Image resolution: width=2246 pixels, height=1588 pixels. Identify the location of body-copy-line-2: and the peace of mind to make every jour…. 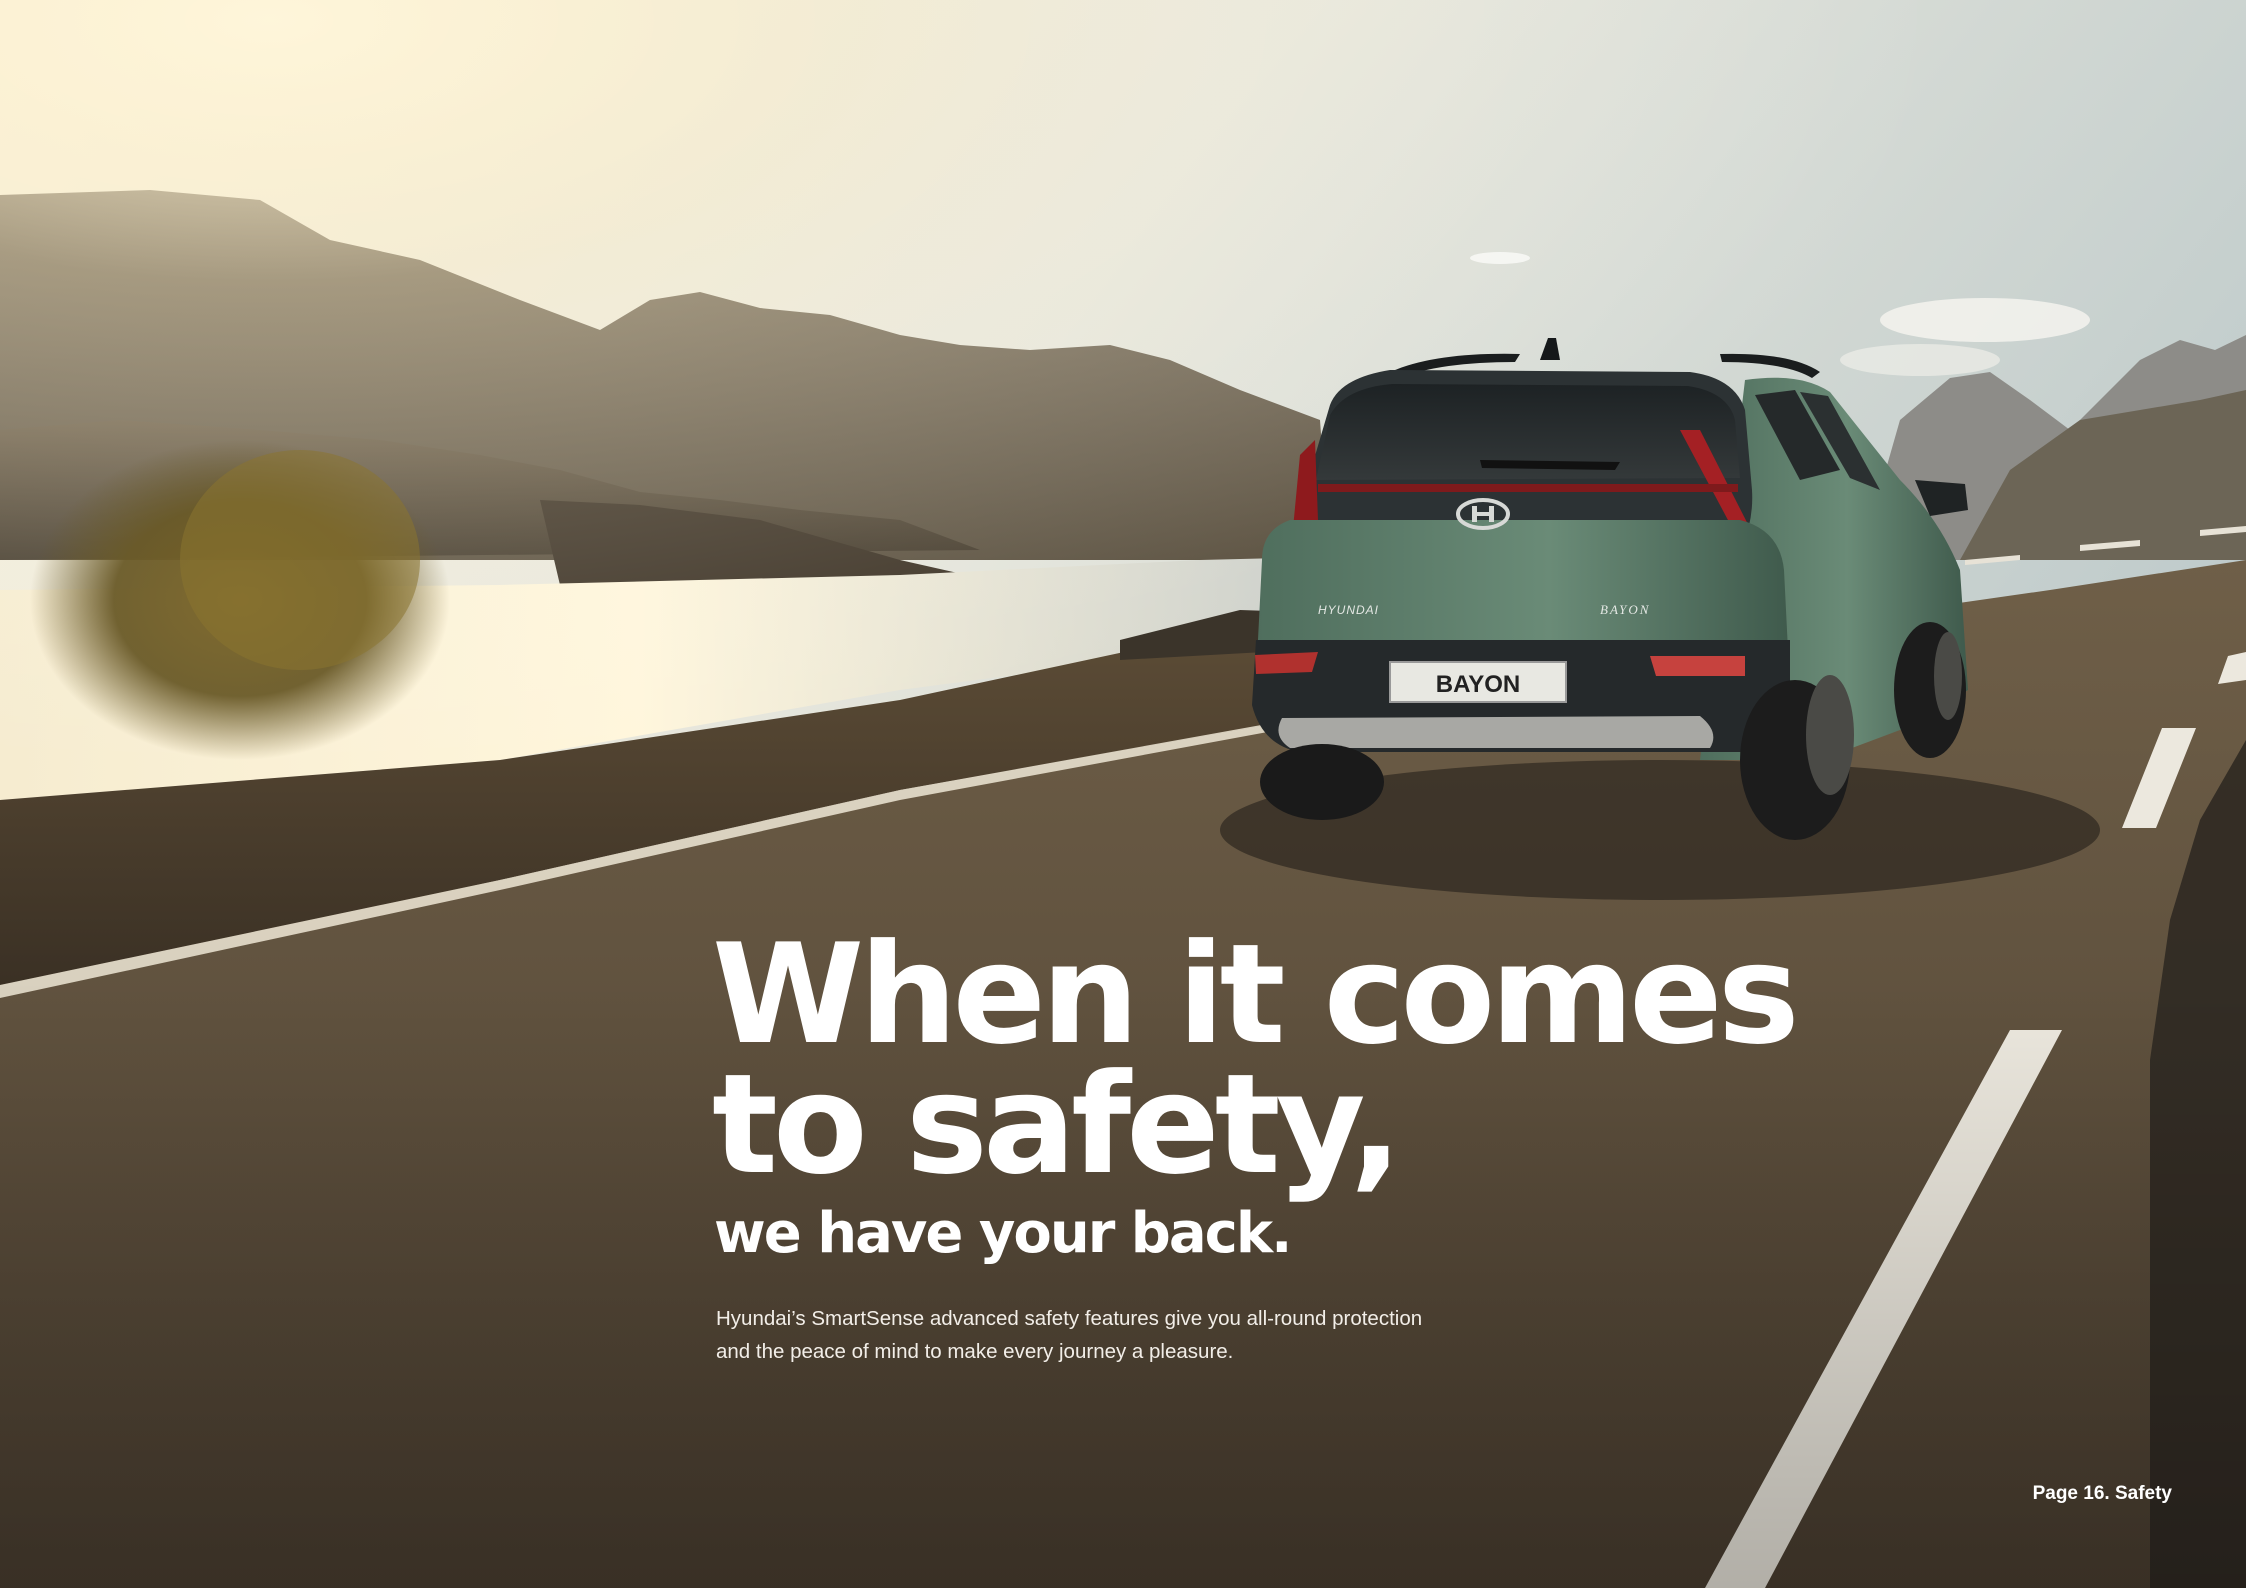
(975, 1351).